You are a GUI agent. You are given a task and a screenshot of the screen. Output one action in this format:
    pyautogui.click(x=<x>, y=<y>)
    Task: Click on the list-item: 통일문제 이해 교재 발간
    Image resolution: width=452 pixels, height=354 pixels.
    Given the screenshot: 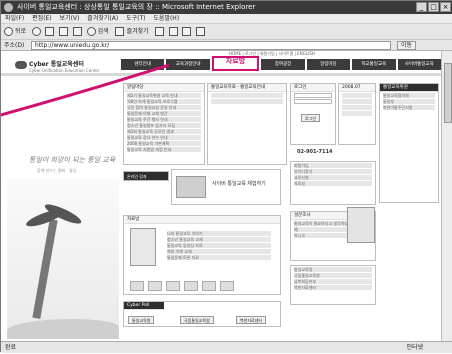 What is the action you would take?
    pyautogui.click(x=164, y=113)
    